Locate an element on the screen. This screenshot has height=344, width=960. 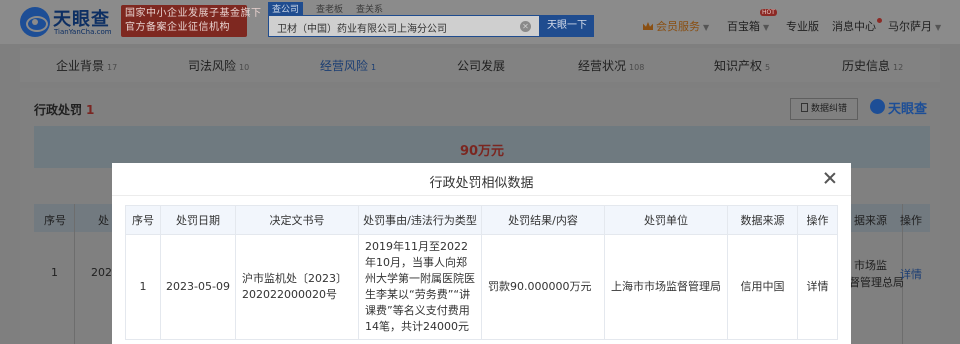
tab-label: 经营风险 is located at coordinates (344, 66).